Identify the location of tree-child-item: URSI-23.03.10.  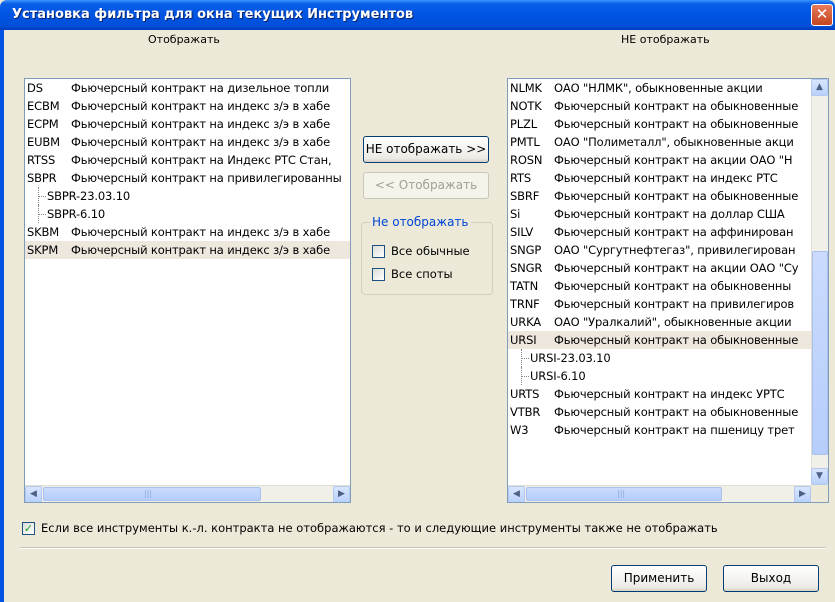
(659, 358).